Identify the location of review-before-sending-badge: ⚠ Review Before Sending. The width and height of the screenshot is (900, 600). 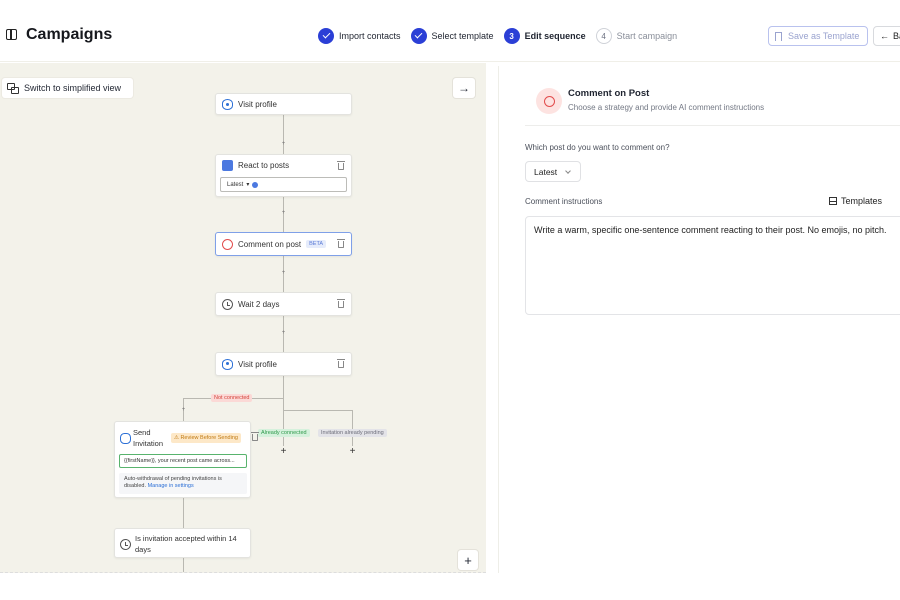
(206, 438).